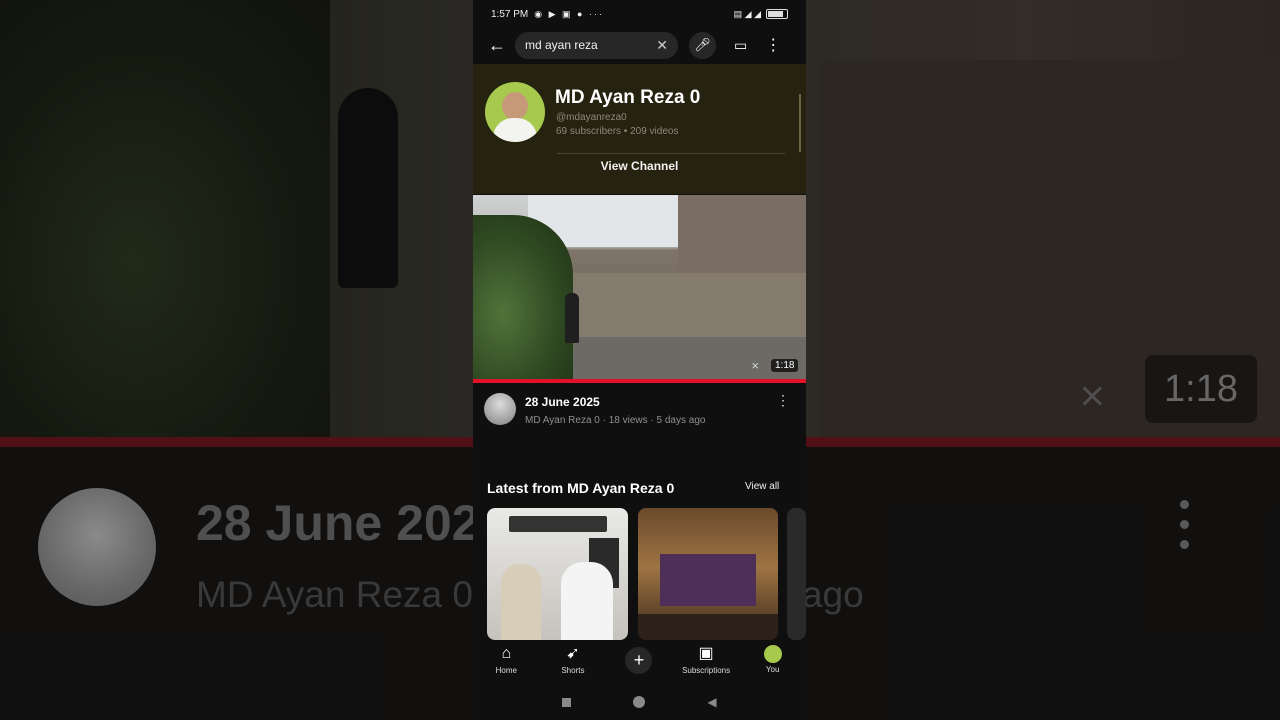 The image size is (1280, 720). I want to click on channel-handle: @mdayanreza0, so click(591, 117).